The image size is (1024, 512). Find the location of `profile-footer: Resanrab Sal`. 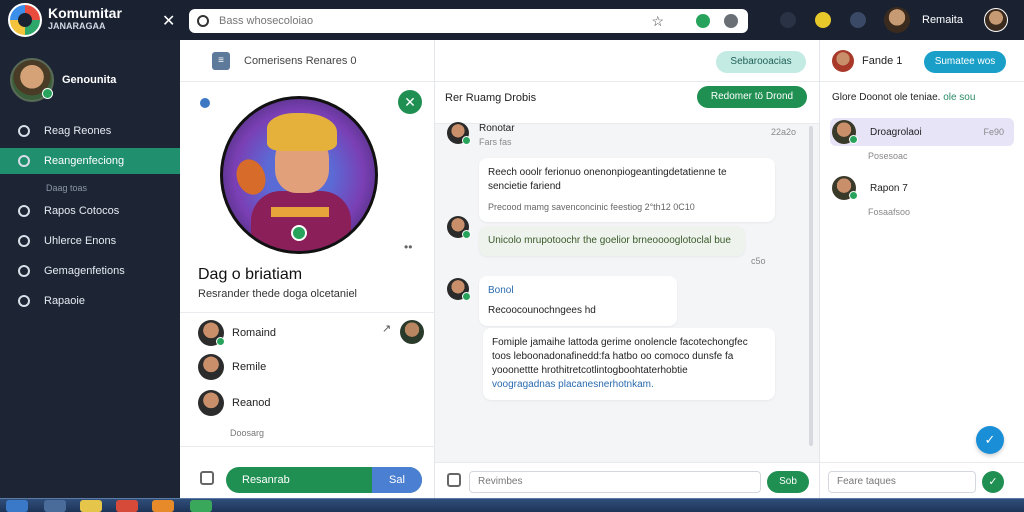

profile-footer: Resanrab Sal is located at coordinates (307, 472).